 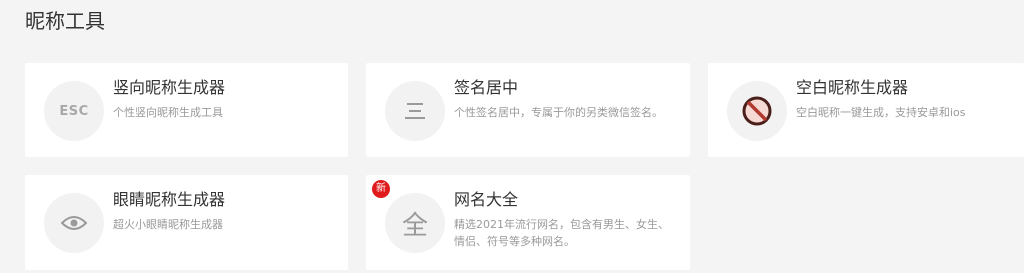 What do you see at coordinates (852, 88) in the screenshot?
I see `card-title: 空白昵称生成器` at bounding box center [852, 88].